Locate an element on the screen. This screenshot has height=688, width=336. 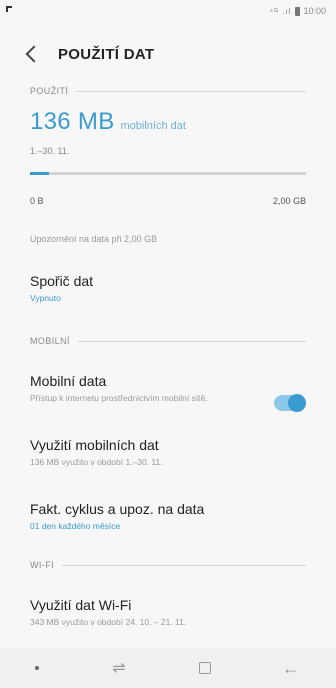
mobile-data-title: Mobilní data is located at coordinates (68, 381).